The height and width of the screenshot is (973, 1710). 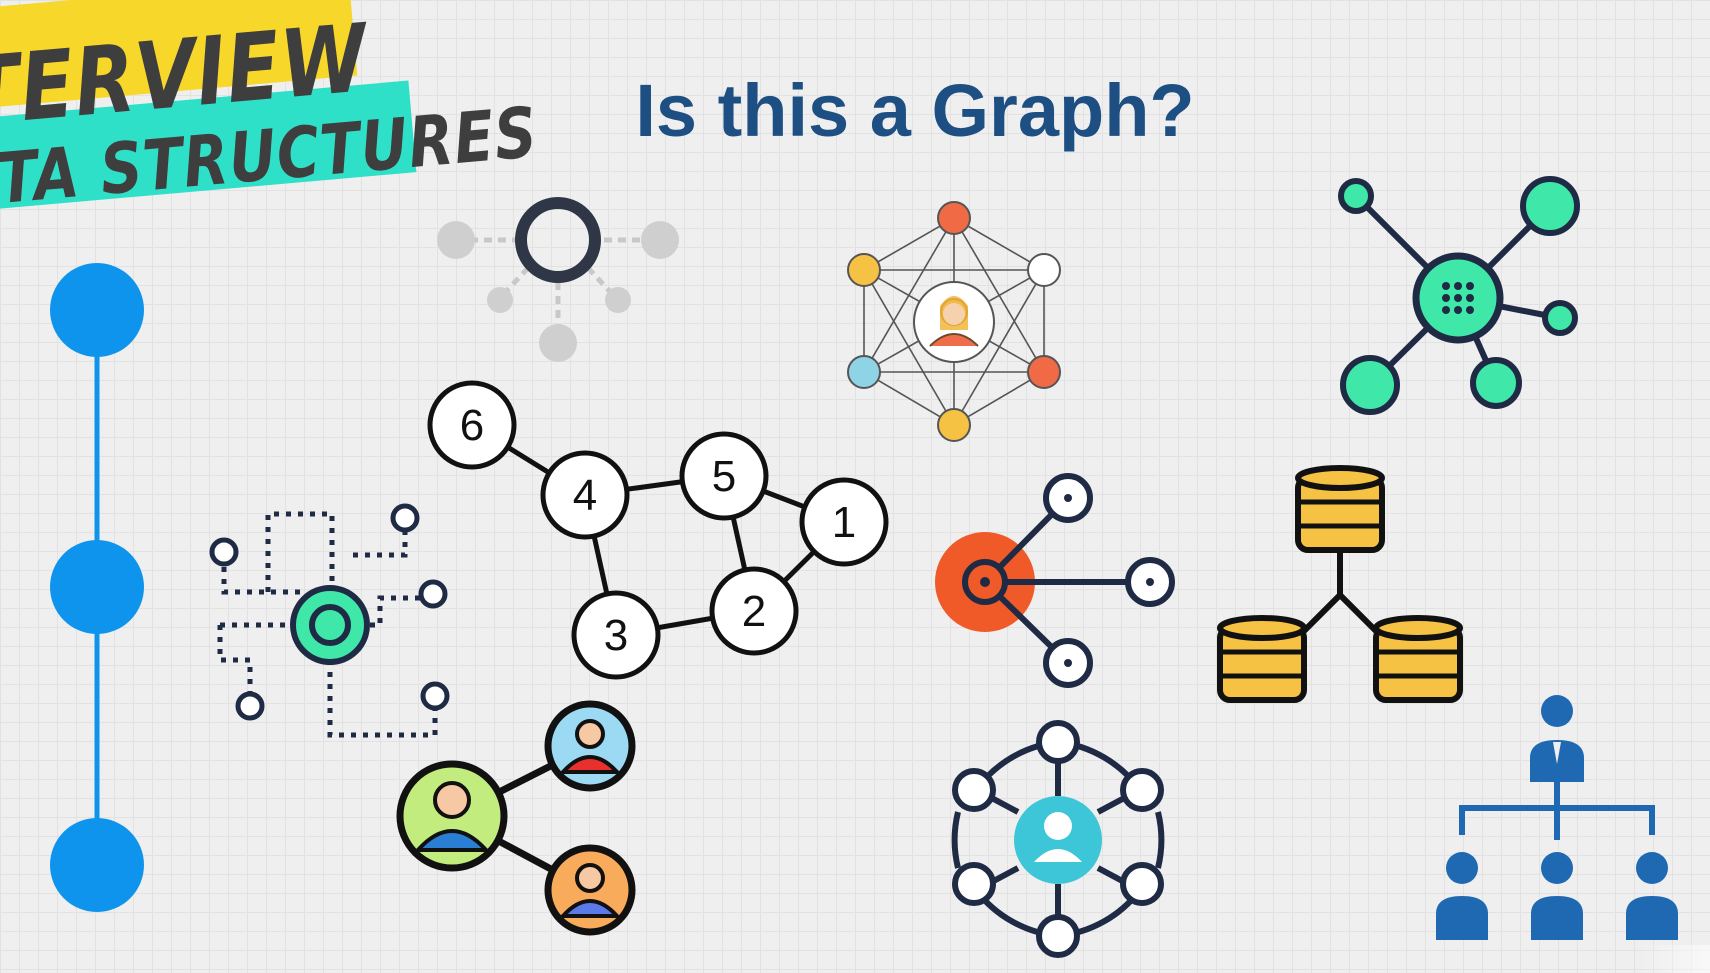 What do you see at coordinates (724, 476) in the screenshot?
I see `graph-node-label-5: 5` at bounding box center [724, 476].